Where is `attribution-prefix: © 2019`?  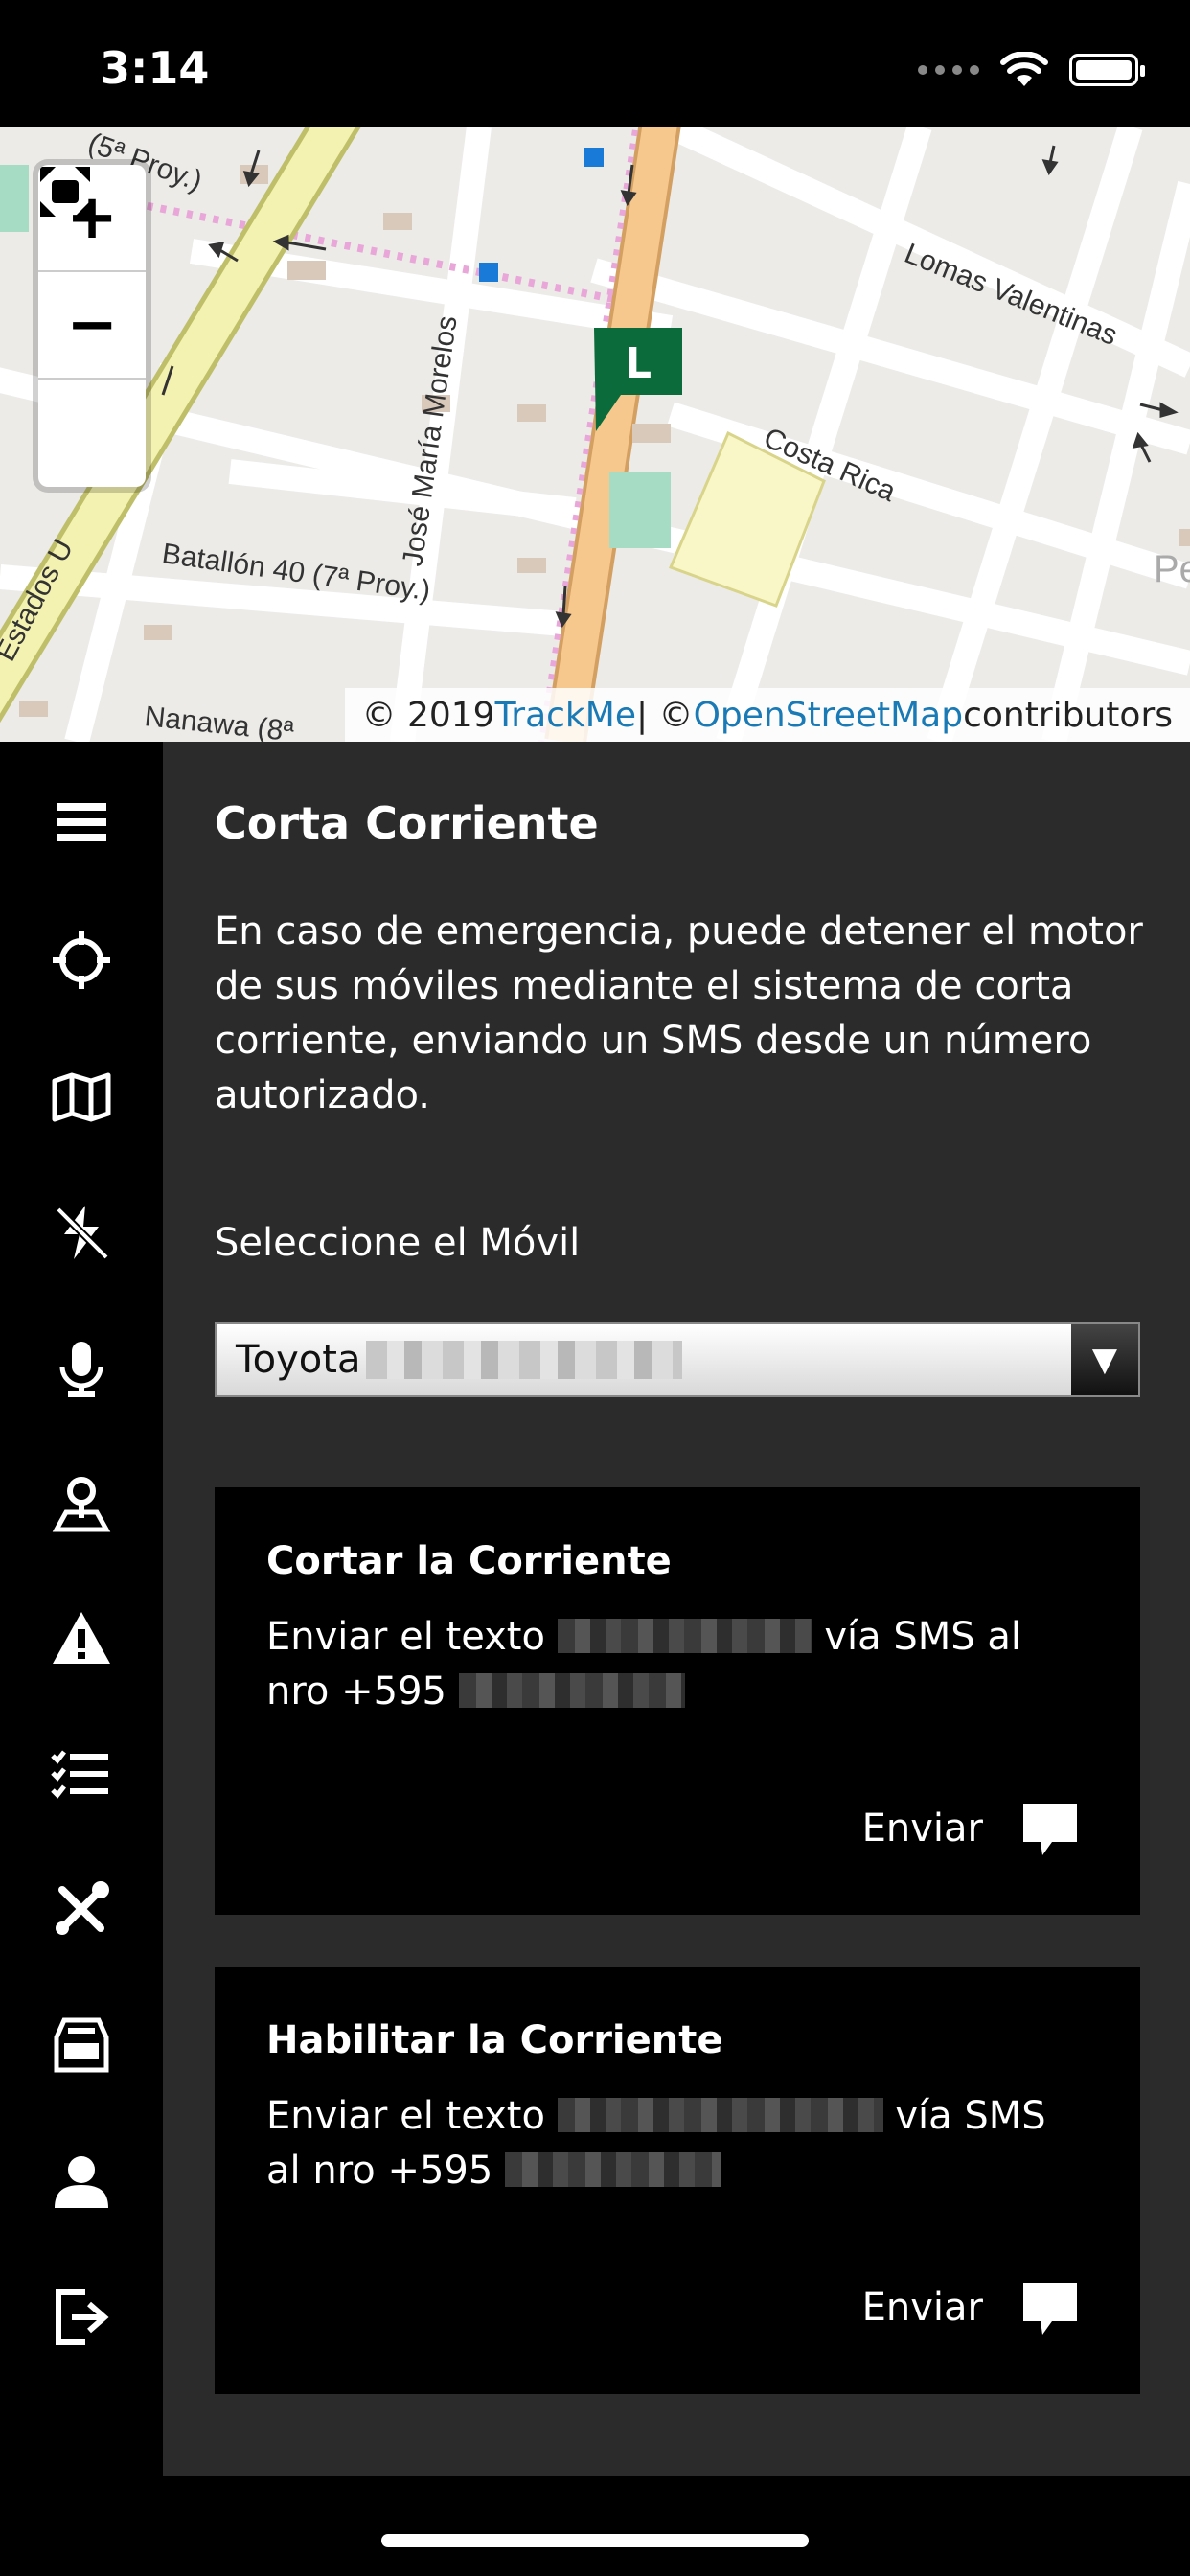 attribution-prefix: © 2019 is located at coordinates (428, 715).